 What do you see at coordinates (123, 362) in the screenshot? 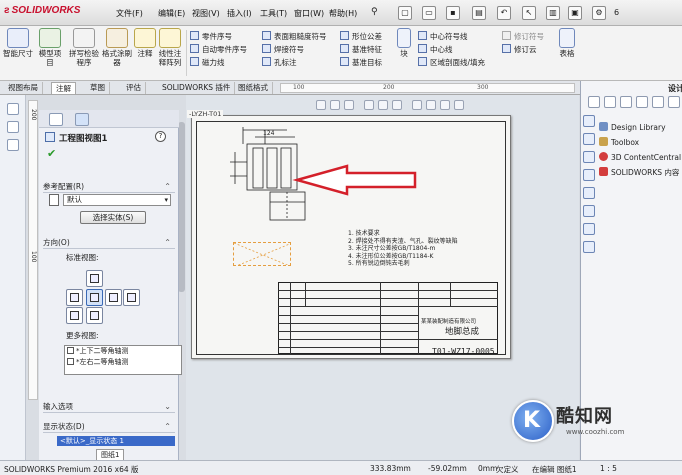
I see `more-view-item: *左右二等角轴测` at bounding box center [123, 362].